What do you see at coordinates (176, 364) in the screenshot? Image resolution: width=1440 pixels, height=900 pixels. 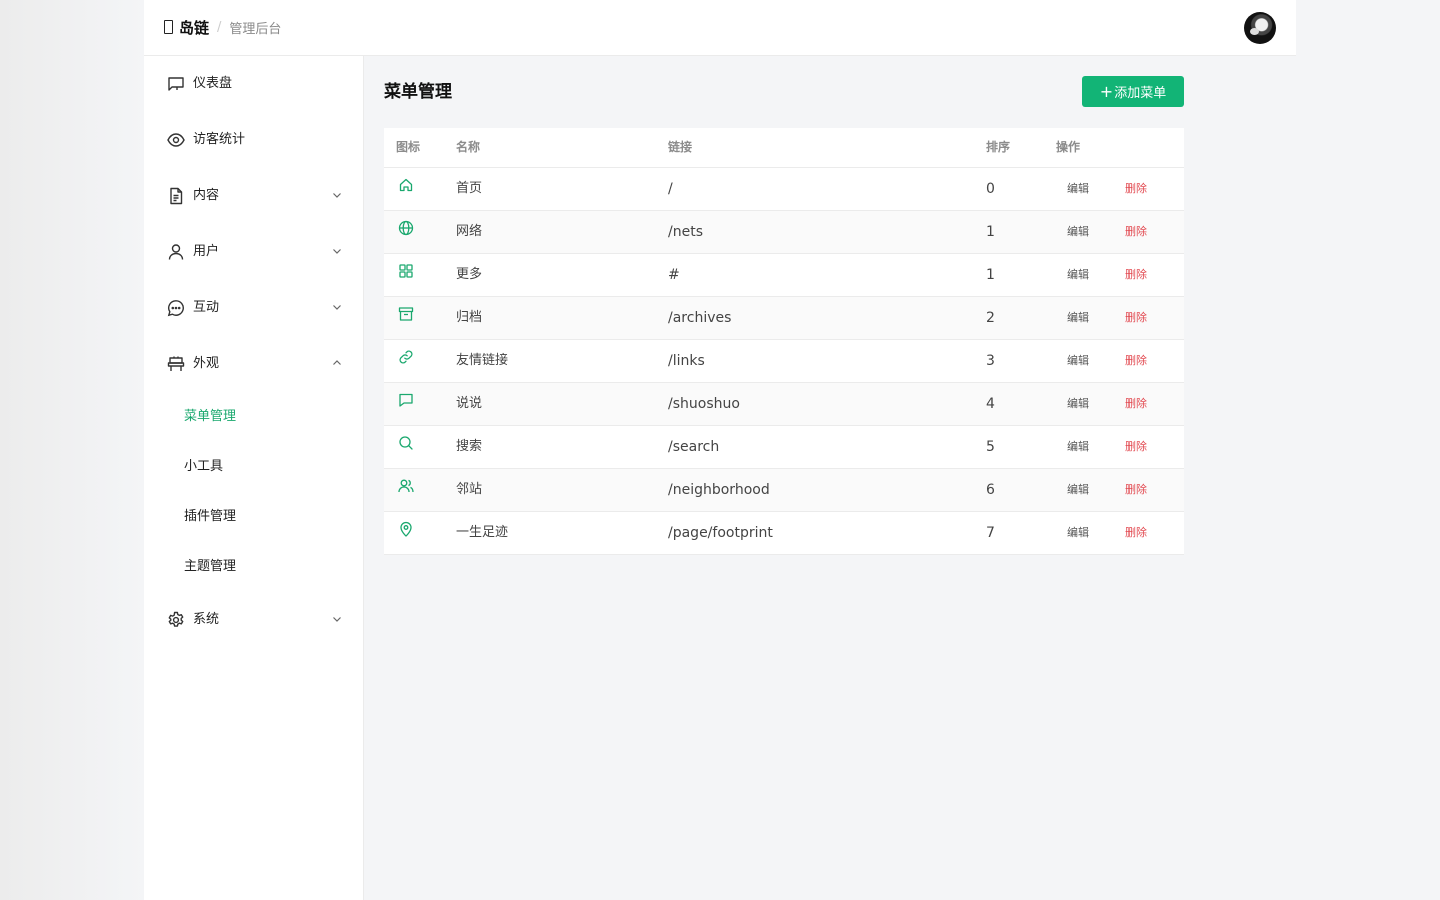 I see `appearance-icon` at bounding box center [176, 364].